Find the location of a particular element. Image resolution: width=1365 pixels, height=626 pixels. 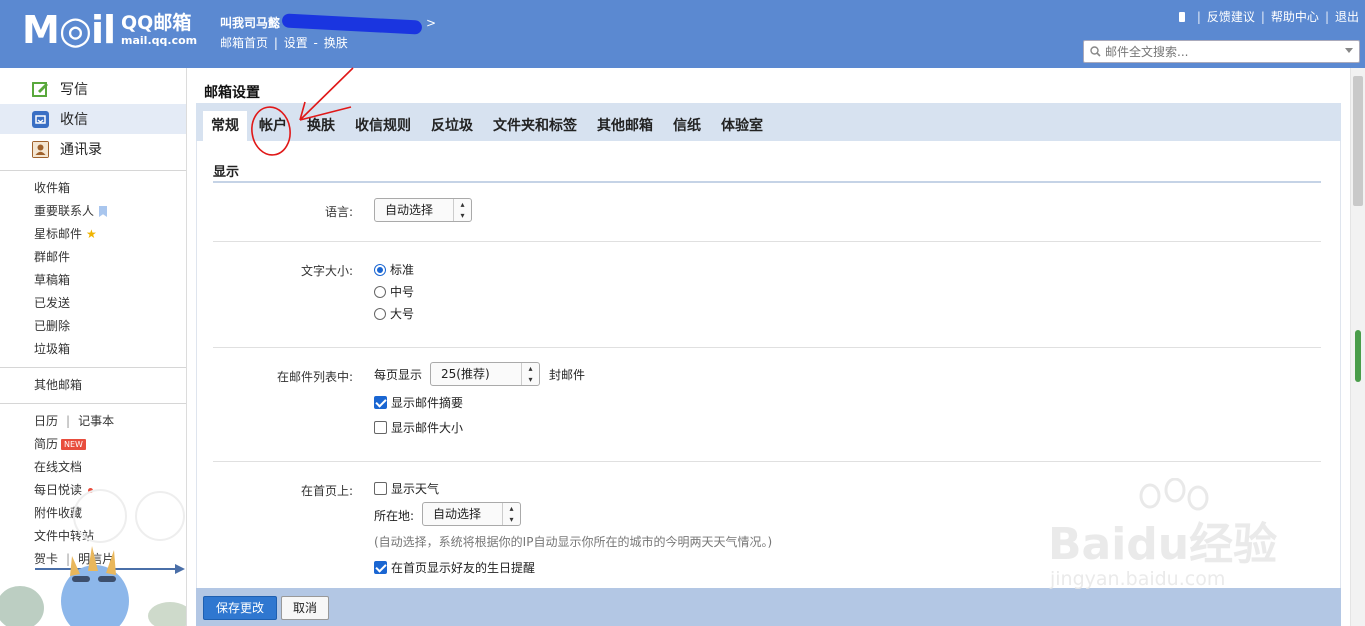

tab-stationery: 信纸 is located at coordinates (687, 126).